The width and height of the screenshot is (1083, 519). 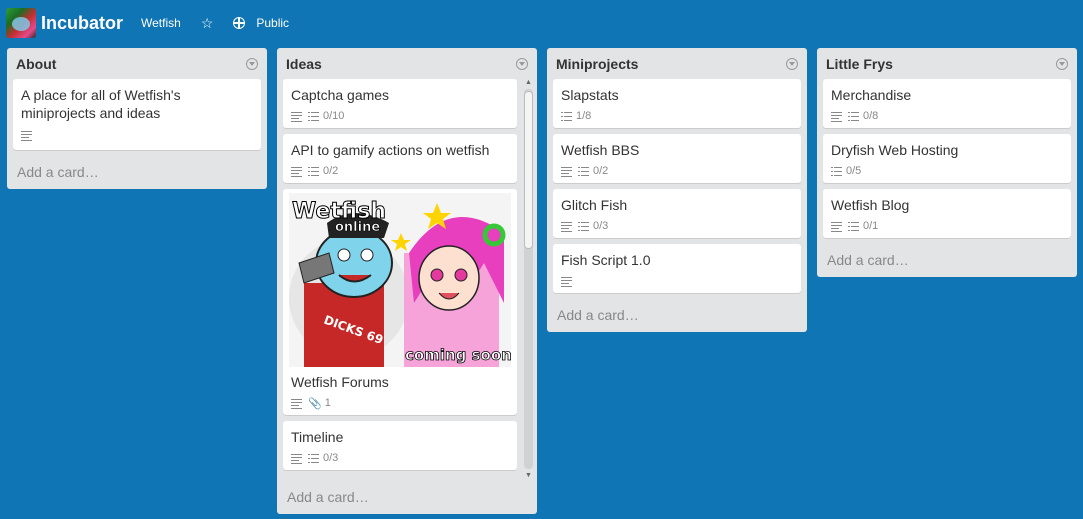 What do you see at coordinates (947, 213) in the screenshot?
I see `card: Wetfish Blog 0/1` at bounding box center [947, 213].